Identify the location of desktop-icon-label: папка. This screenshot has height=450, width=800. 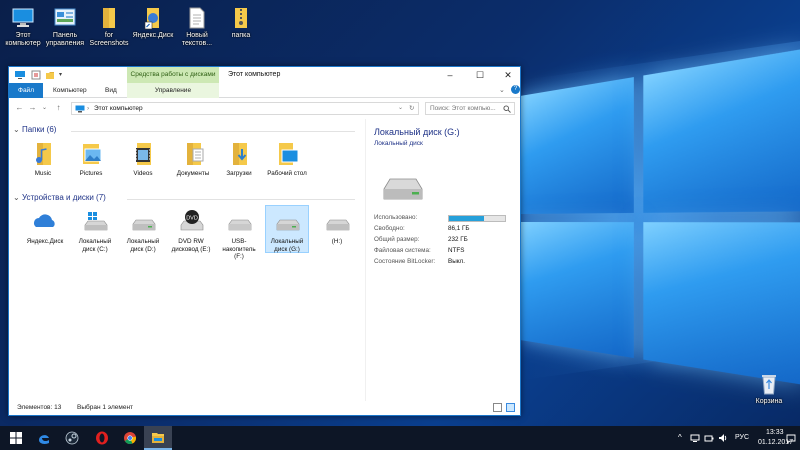
(241, 35).